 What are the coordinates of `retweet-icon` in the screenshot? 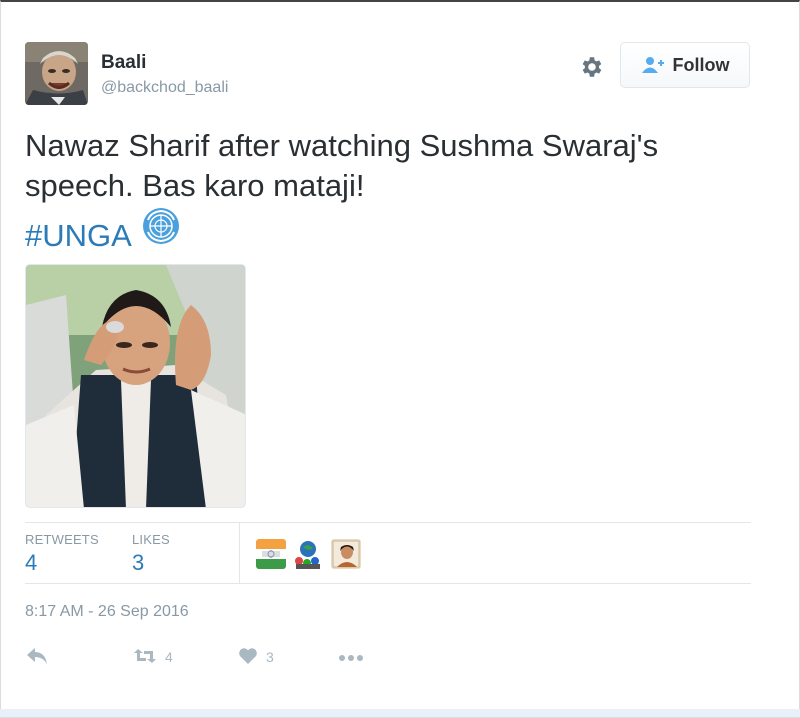 It's located at (145, 657).